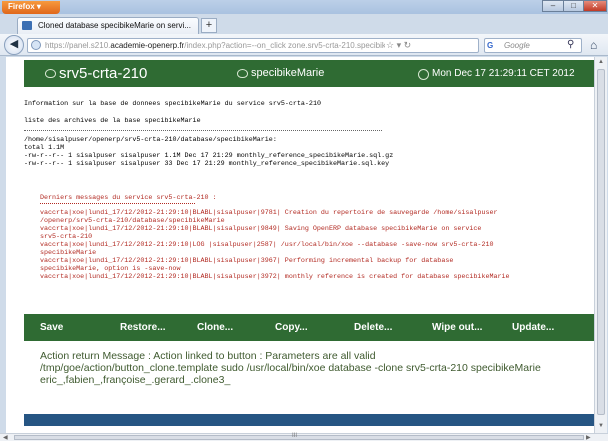 The width and height of the screenshot is (608, 441). Describe the element at coordinates (601, 426) in the screenshot. I see `scroll-down-icon: ▼` at that location.